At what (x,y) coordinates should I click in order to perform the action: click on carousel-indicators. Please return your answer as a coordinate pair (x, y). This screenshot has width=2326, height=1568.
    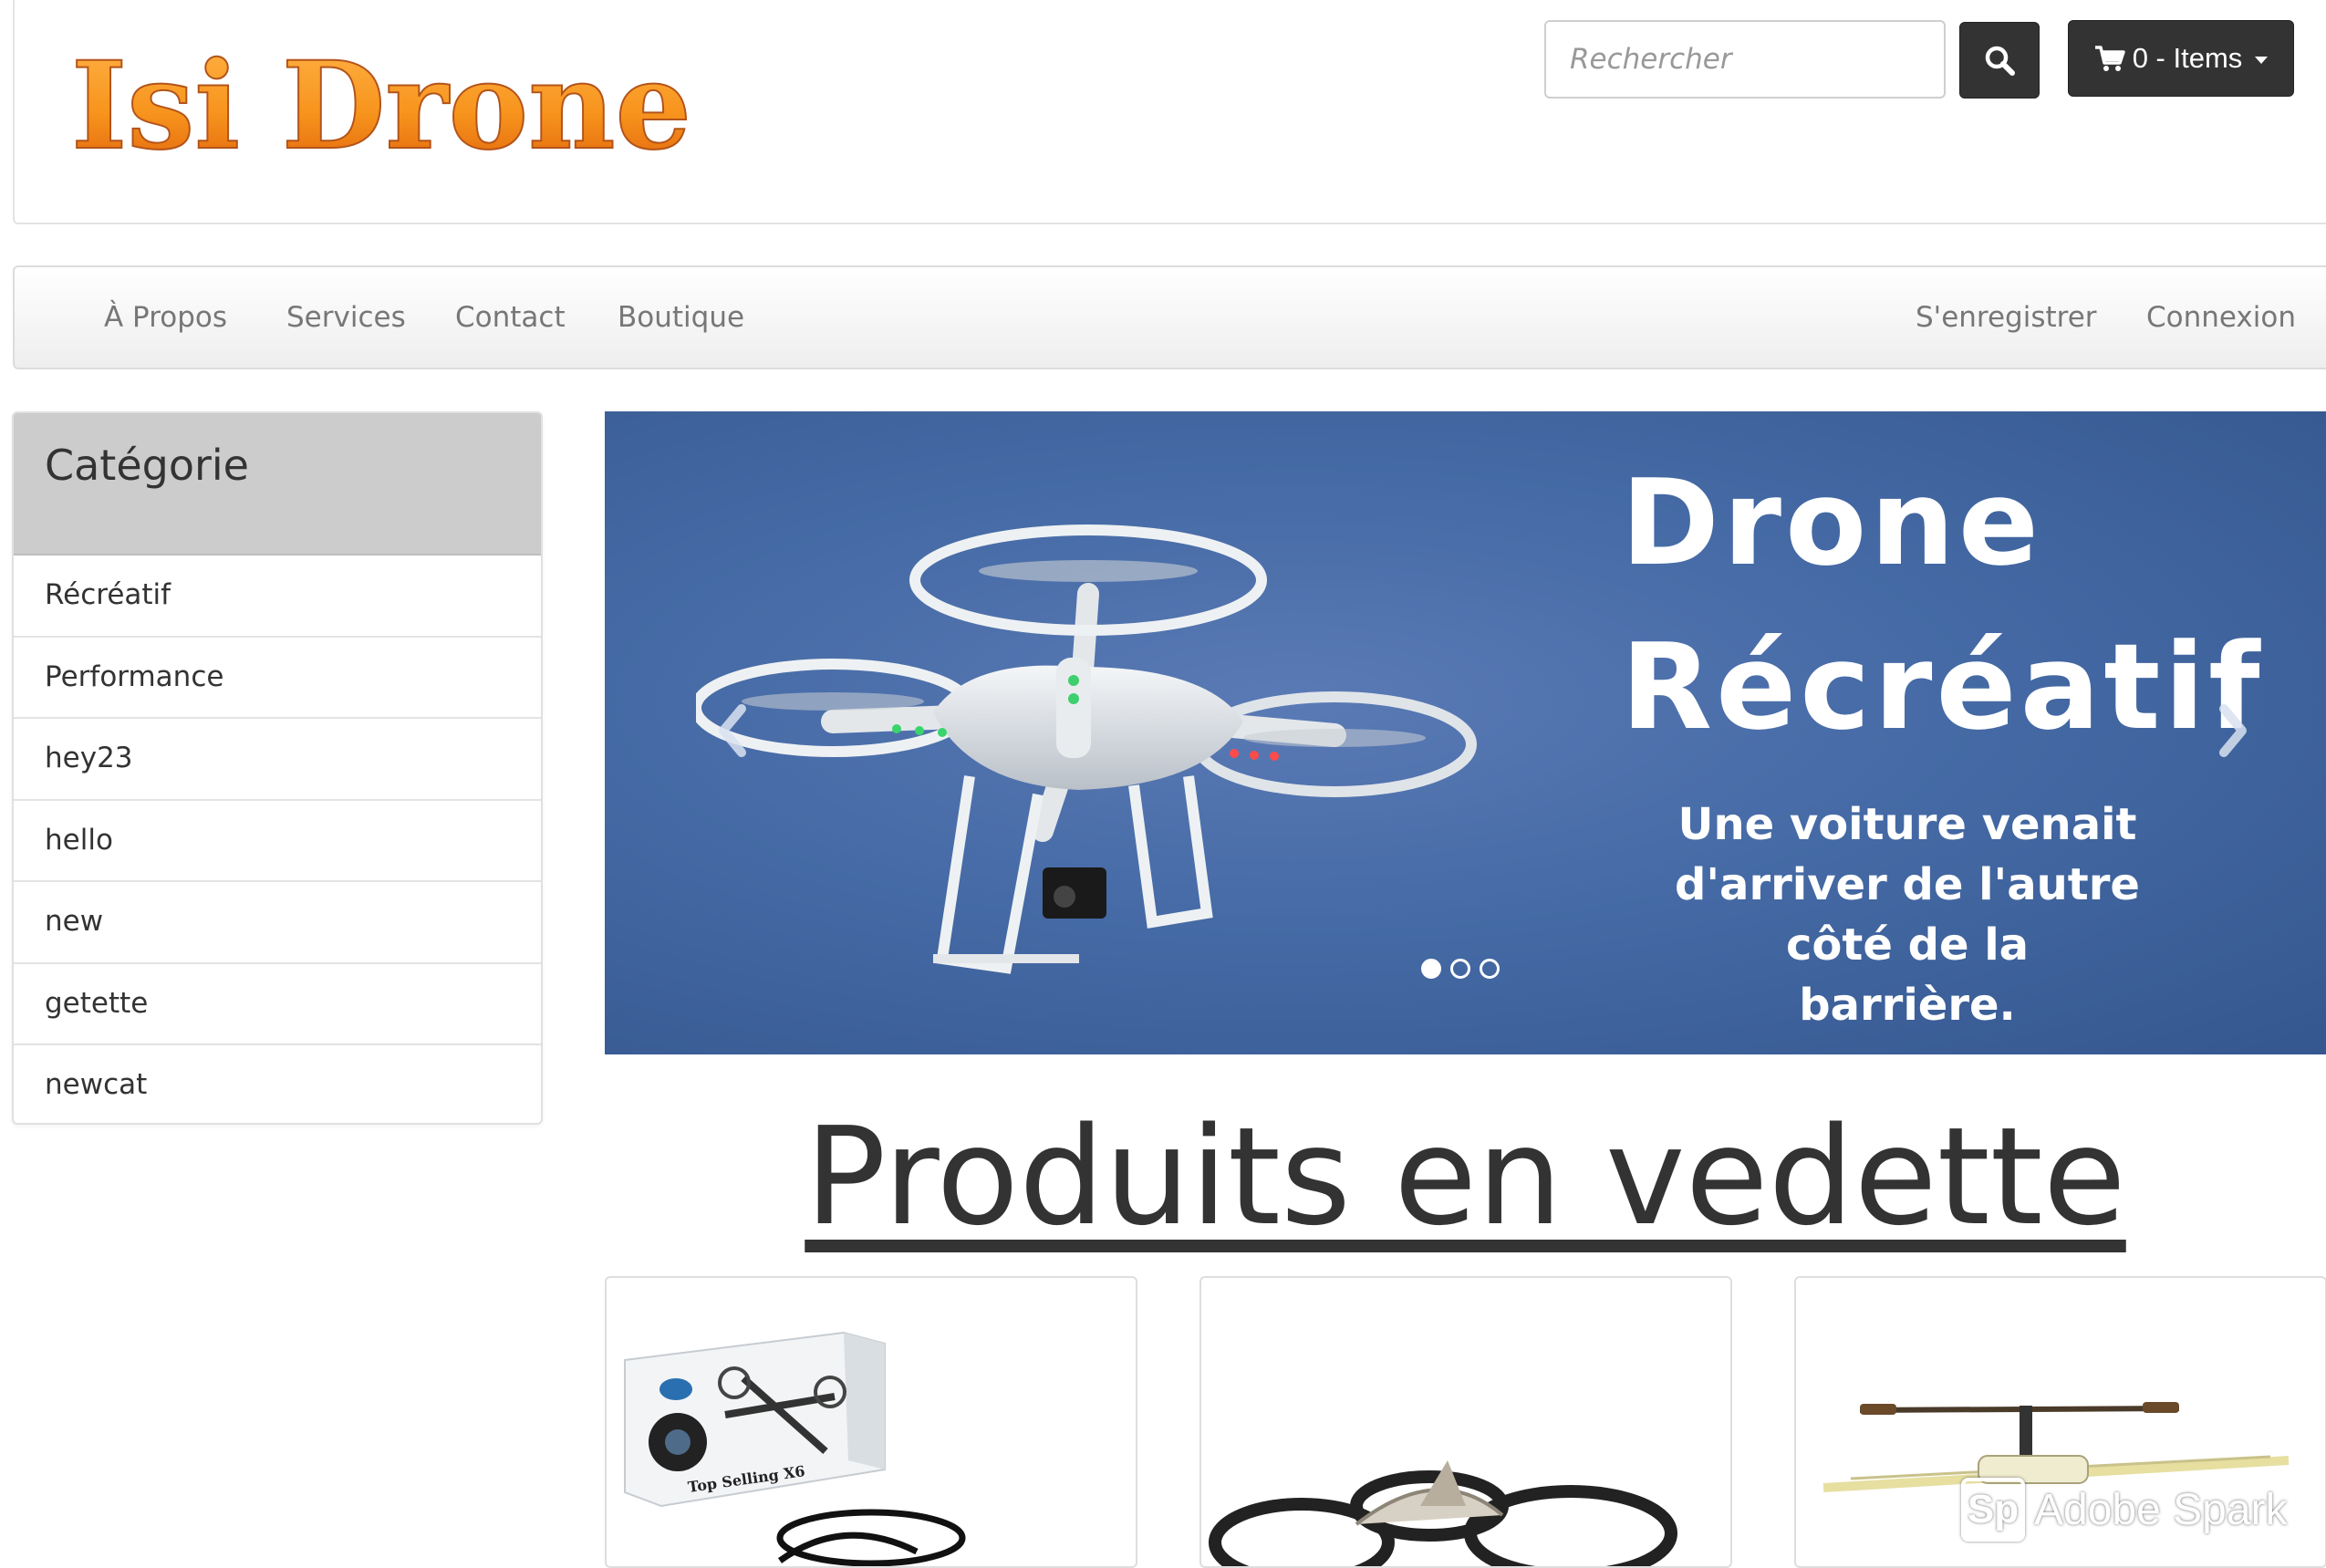
    Looking at the image, I should click on (1460, 969).